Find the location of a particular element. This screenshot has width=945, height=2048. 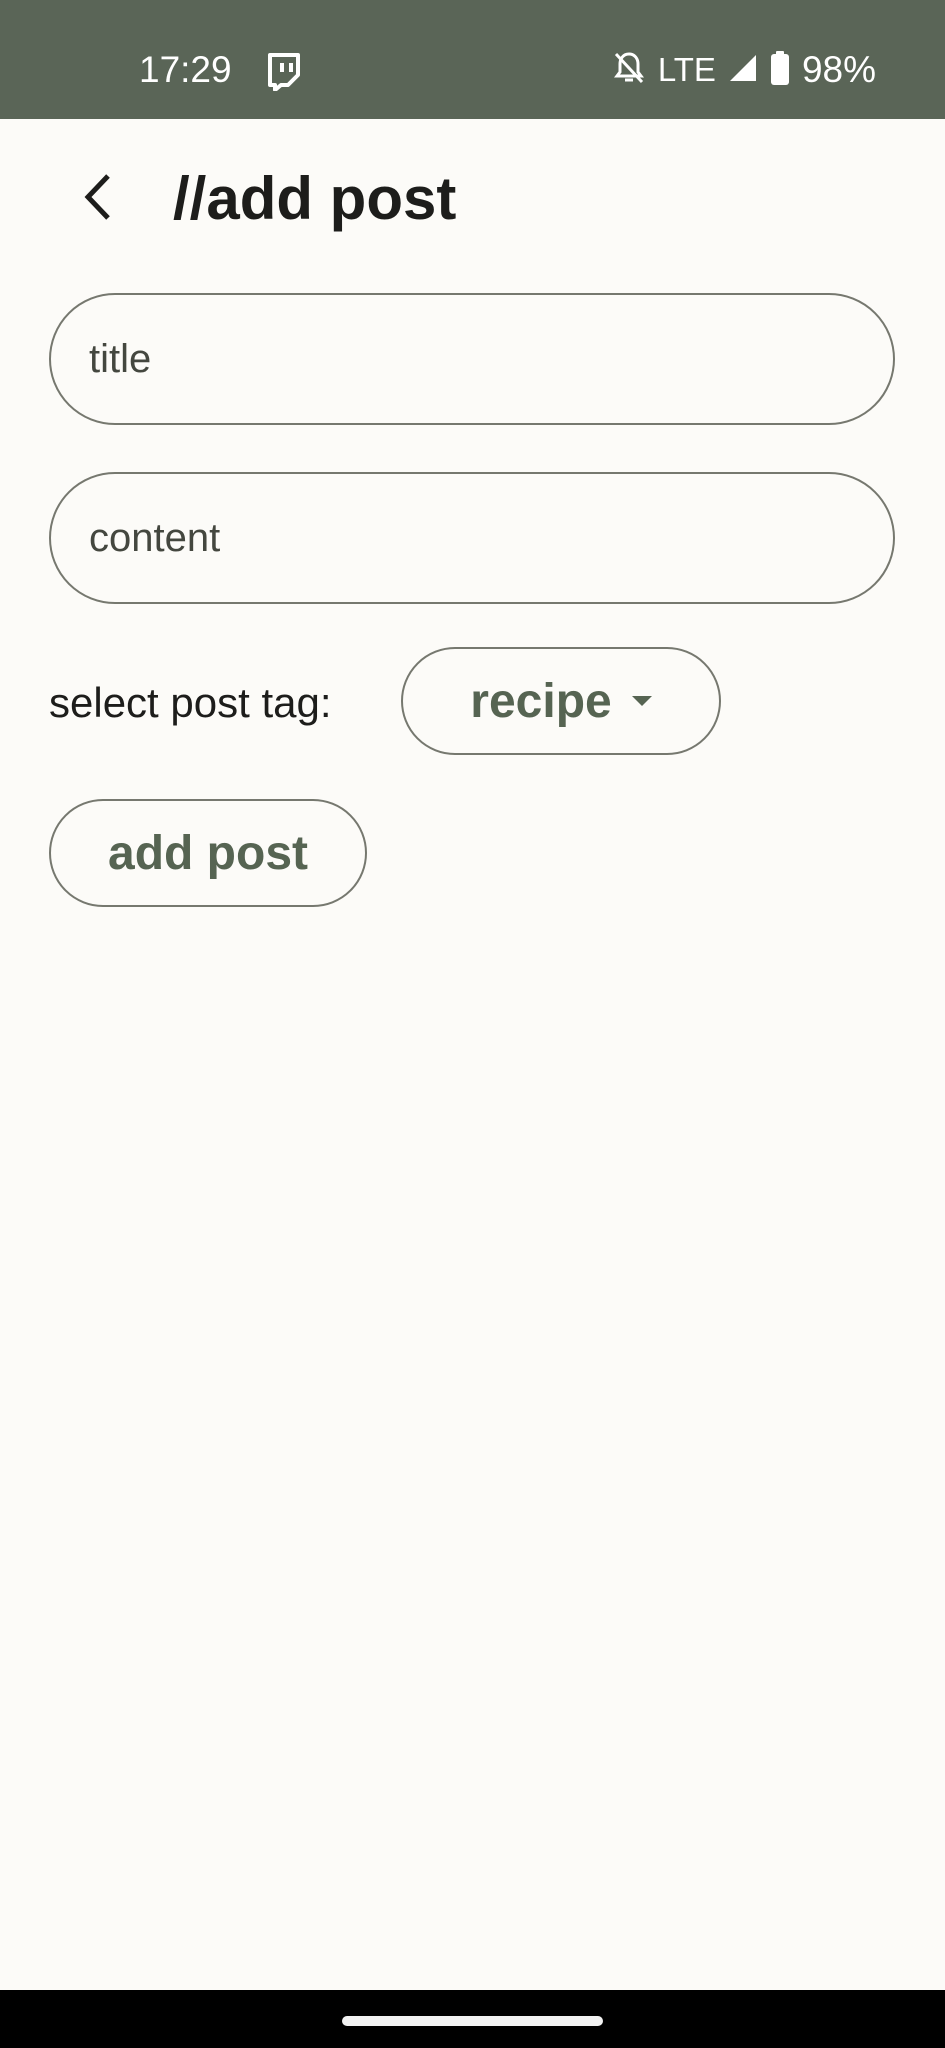

battery-percent: 98% is located at coordinates (838, 69).